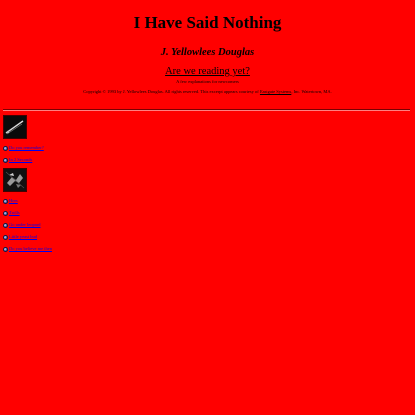 Image resolution: width=415 pixels, height=415 pixels. I want to click on list-item: Trolls, so click(11, 213).